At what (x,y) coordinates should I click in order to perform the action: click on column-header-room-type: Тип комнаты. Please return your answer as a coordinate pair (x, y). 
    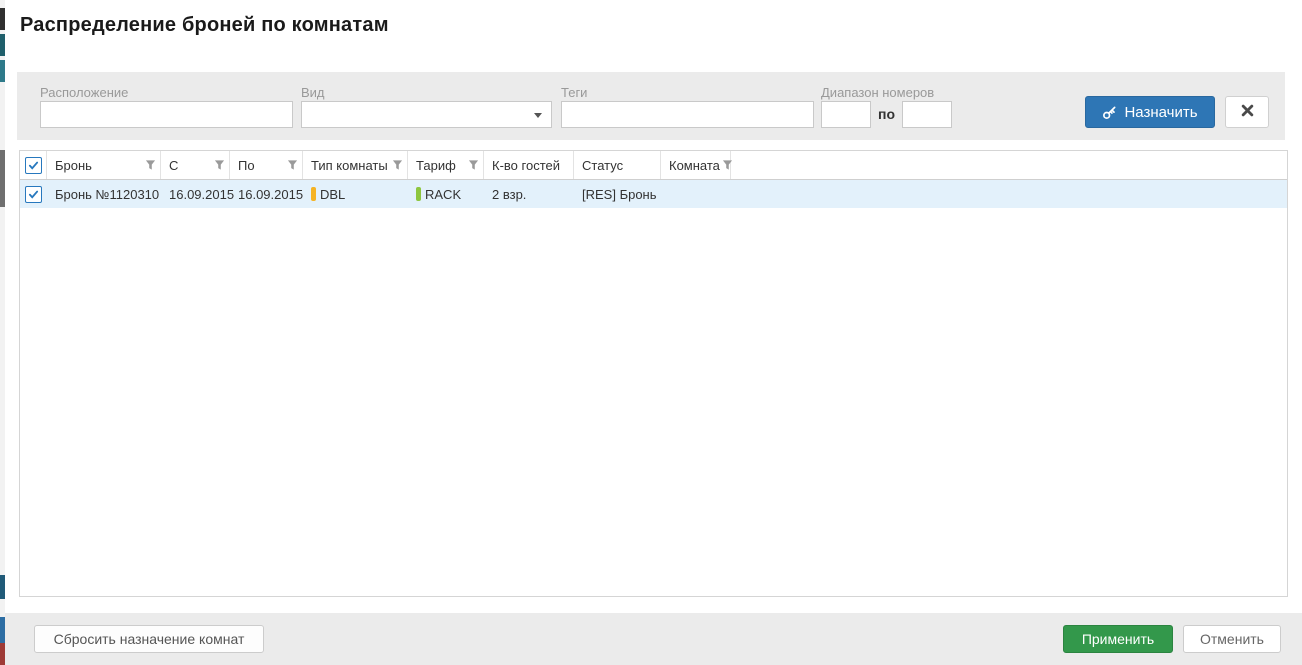
    Looking at the image, I should click on (355, 165).